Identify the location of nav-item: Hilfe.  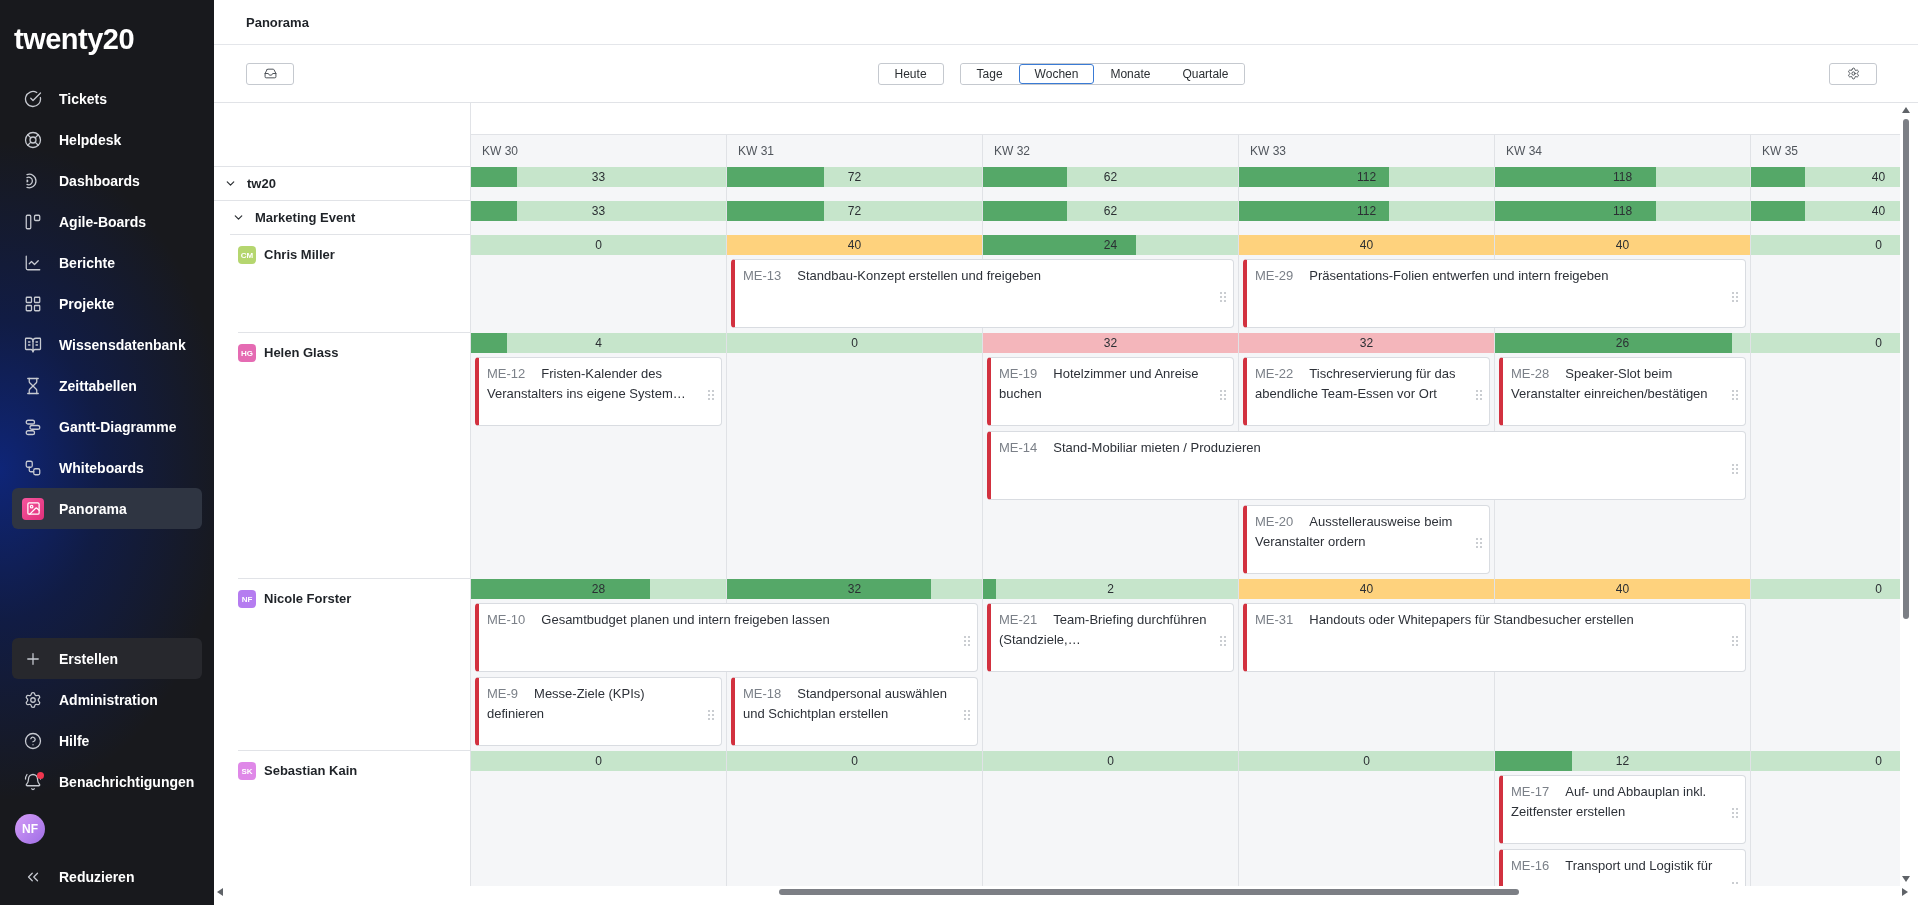
(107, 740).